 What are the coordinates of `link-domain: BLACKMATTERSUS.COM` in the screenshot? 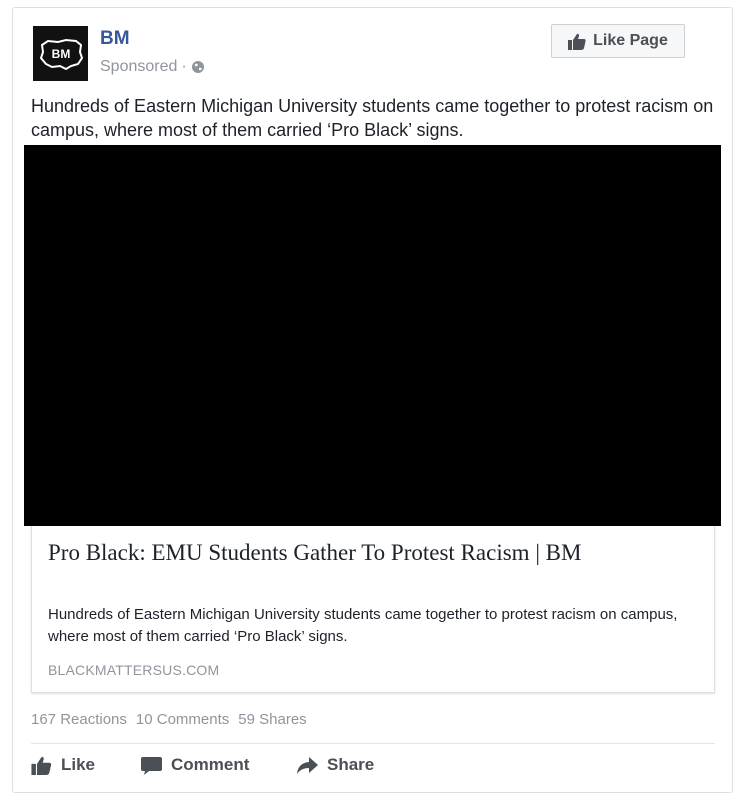 It's located at (134, 670).